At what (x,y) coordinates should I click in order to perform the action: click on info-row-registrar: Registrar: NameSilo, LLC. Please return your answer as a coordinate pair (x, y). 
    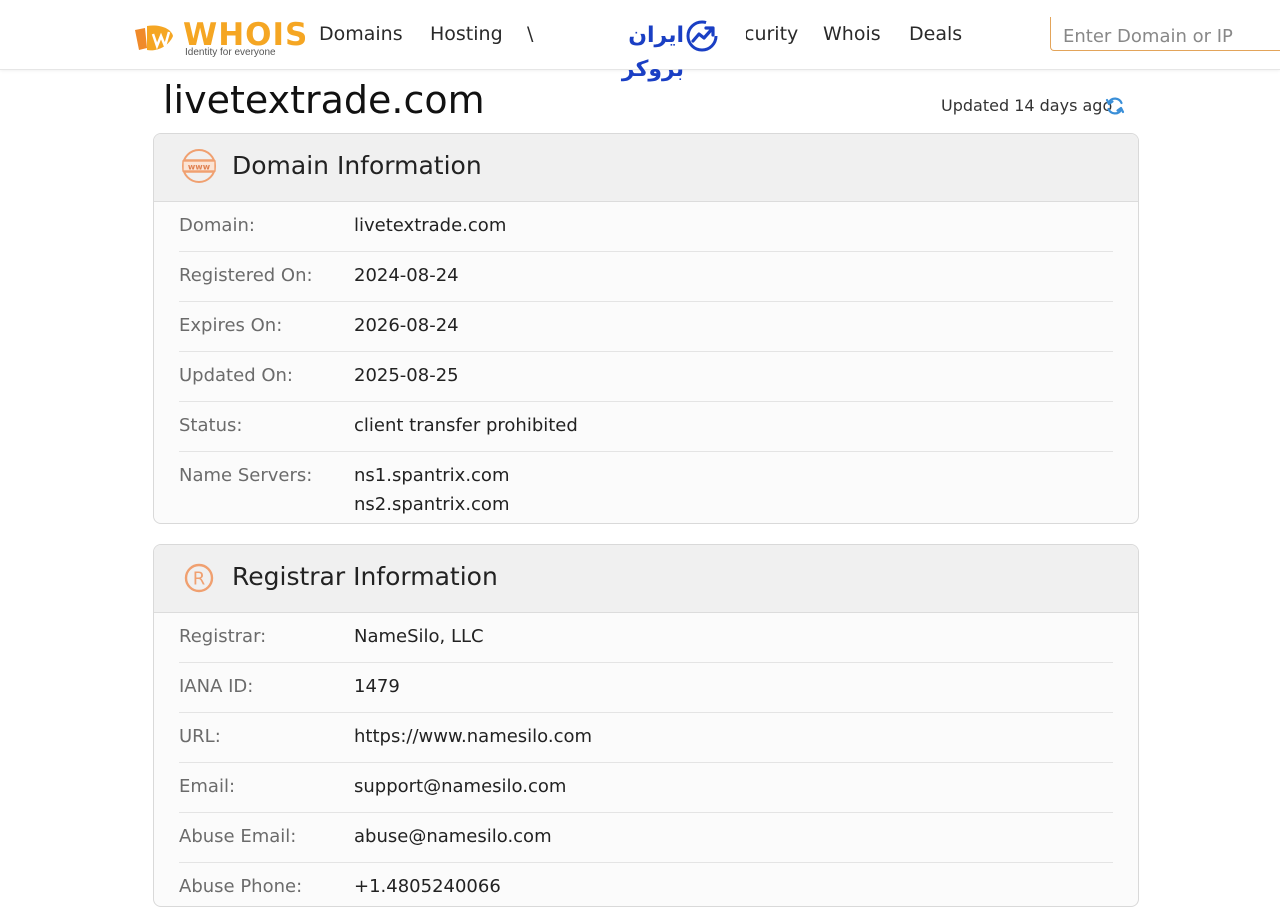
    Looking at the image, I should click on (646, 638).